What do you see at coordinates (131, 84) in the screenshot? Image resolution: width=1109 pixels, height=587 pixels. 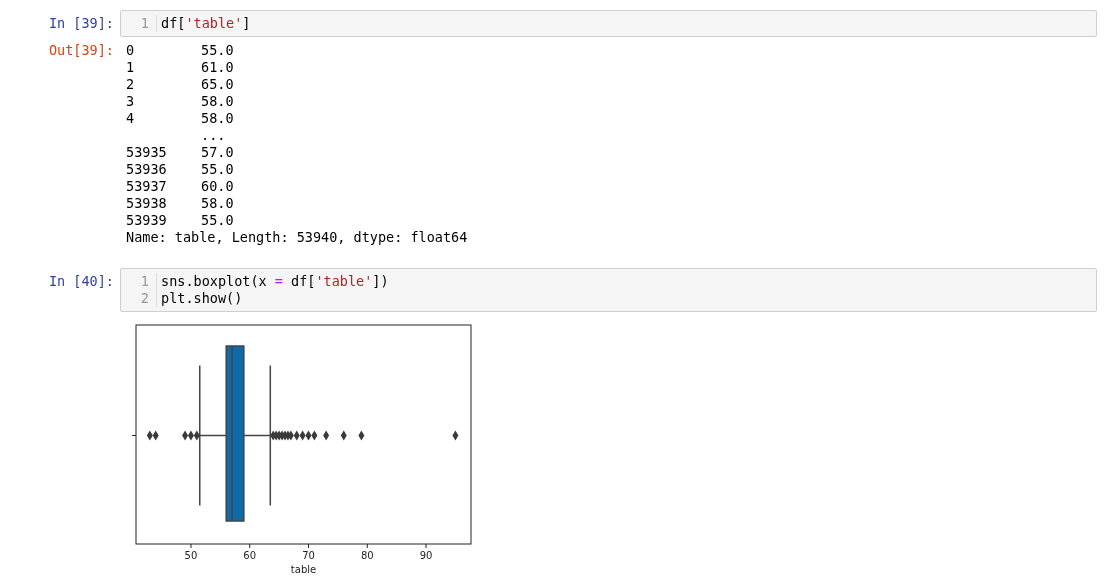 I see `row-index: 2` at bounding box center [131, 84].